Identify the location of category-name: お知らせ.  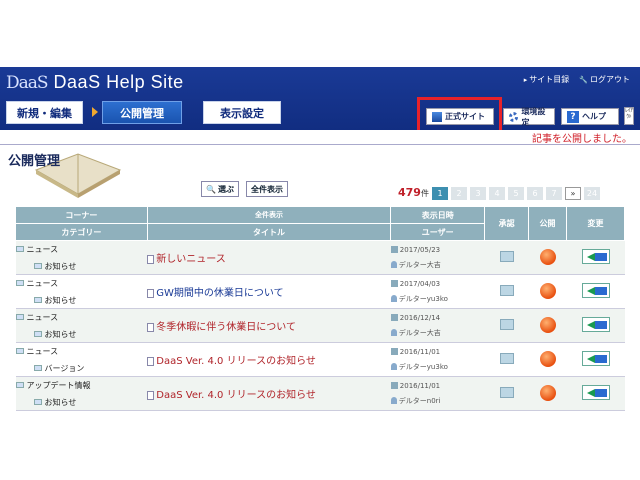
(60, 266).